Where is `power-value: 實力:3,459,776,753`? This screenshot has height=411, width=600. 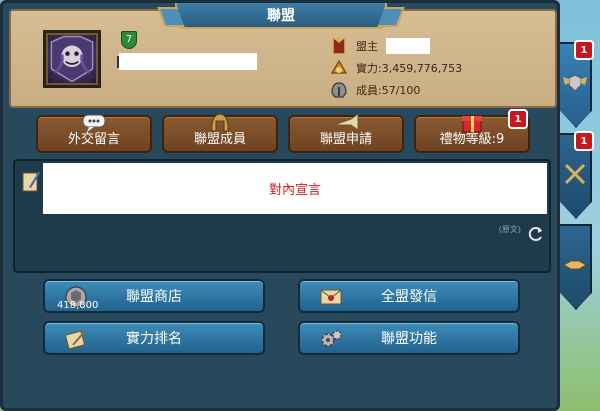 power-value: 實力:3,459,776,753 is located at coordinates (409, 68).